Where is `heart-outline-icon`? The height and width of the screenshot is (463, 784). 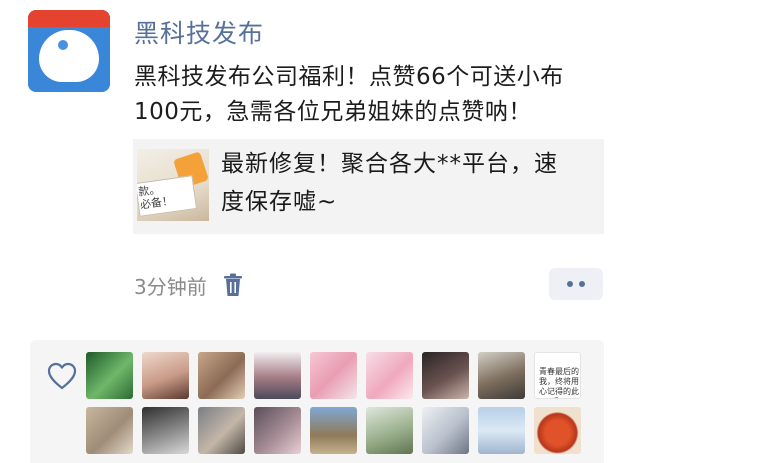 heart-outline-icon is located at coordinates (62, 376).